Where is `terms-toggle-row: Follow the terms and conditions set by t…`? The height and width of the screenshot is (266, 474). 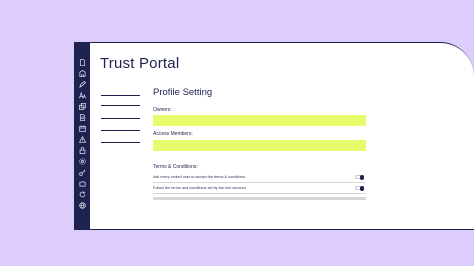 terms-toggle-row: Follow the terms and conditions set by t… is located at coordinates (259, 188).